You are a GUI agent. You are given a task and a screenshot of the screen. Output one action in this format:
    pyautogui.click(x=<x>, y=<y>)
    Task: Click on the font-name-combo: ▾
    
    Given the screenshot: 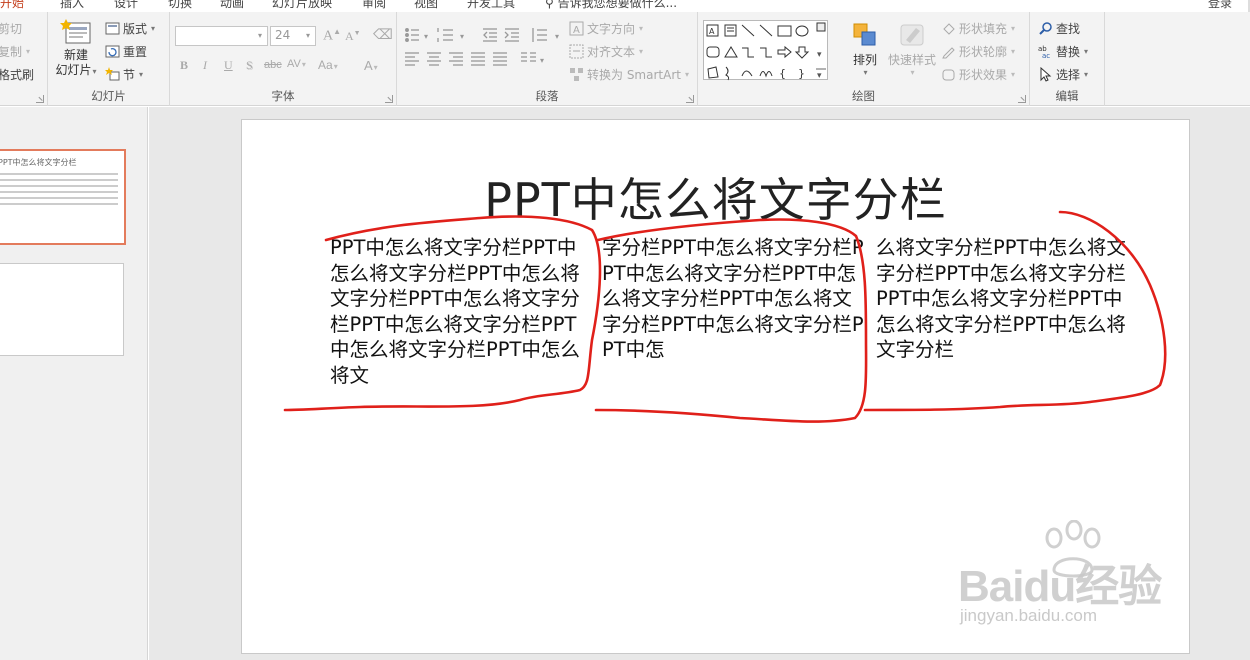 What is the action you would take?
    pyautogui.click(x=221, y=36)
    